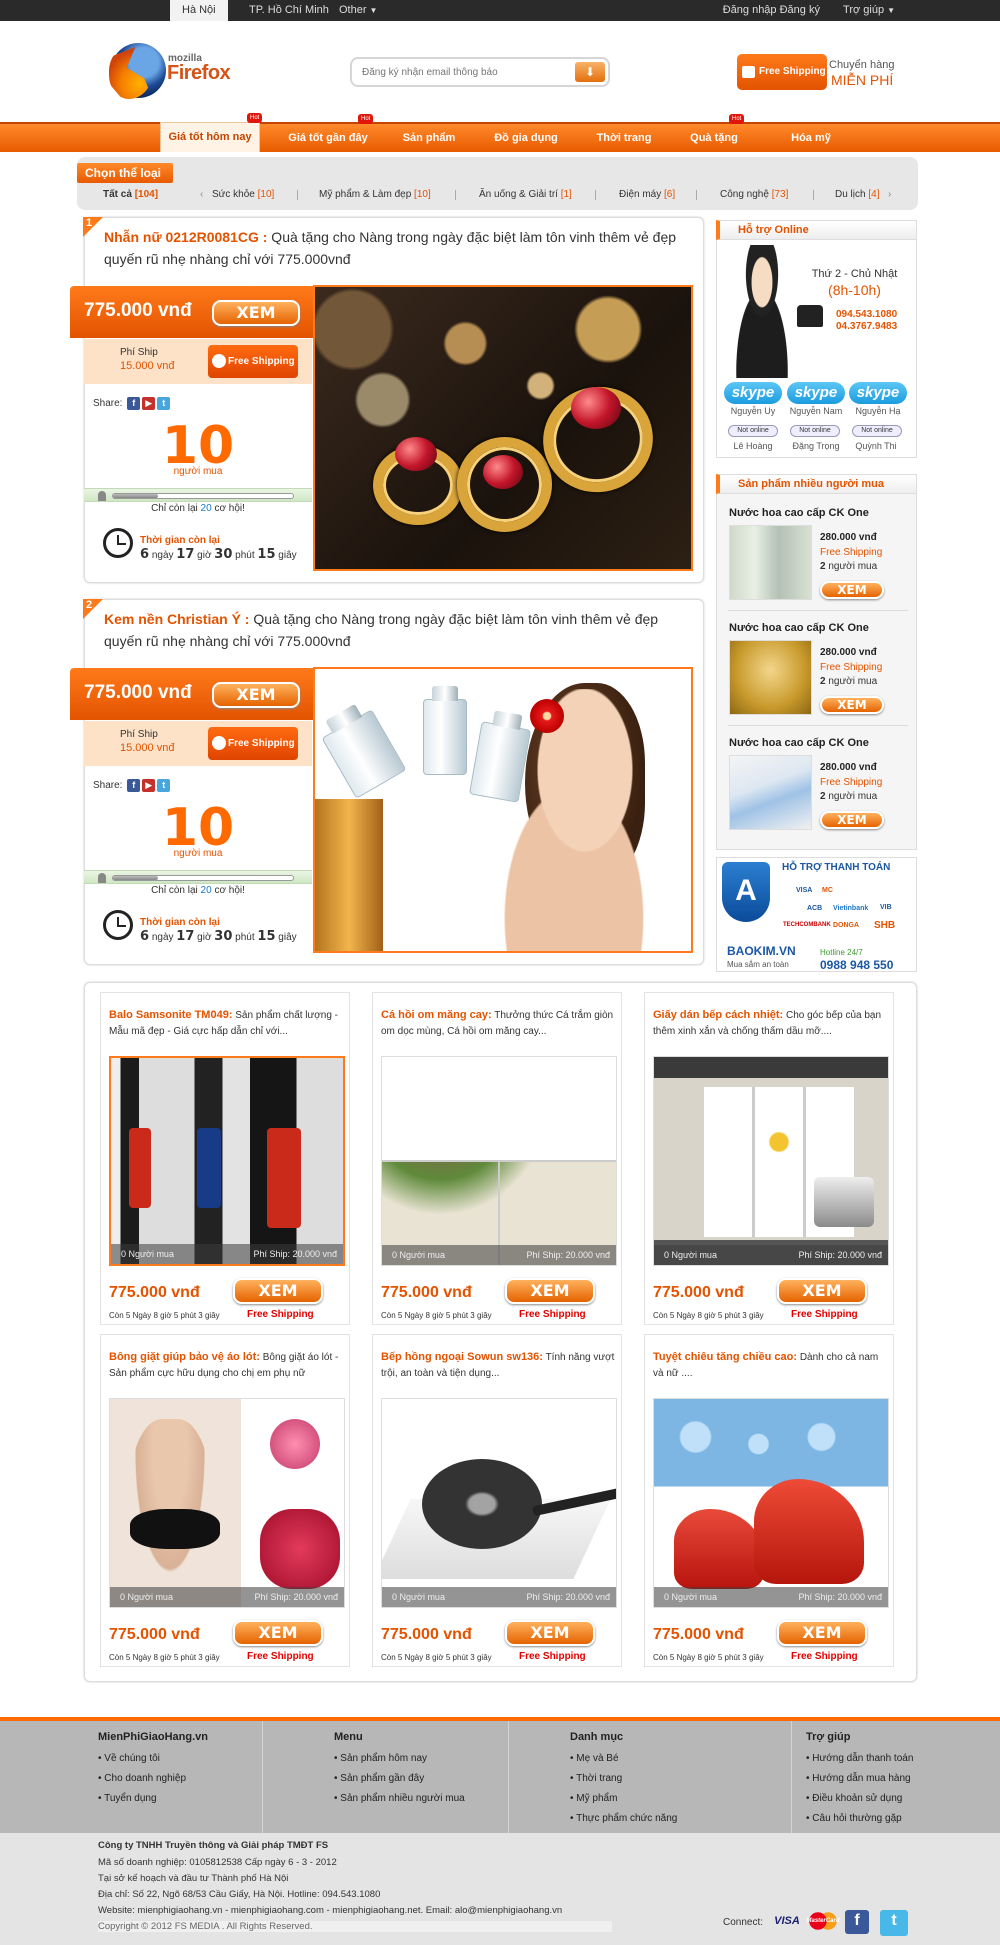  Describe the element at coordinates (623, 1799) in the screenshot. I see `footer-link: Mỹ phẩm` at that location.